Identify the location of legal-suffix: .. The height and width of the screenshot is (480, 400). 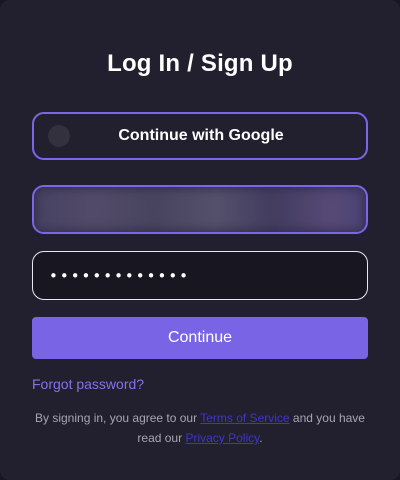
(261, 438).